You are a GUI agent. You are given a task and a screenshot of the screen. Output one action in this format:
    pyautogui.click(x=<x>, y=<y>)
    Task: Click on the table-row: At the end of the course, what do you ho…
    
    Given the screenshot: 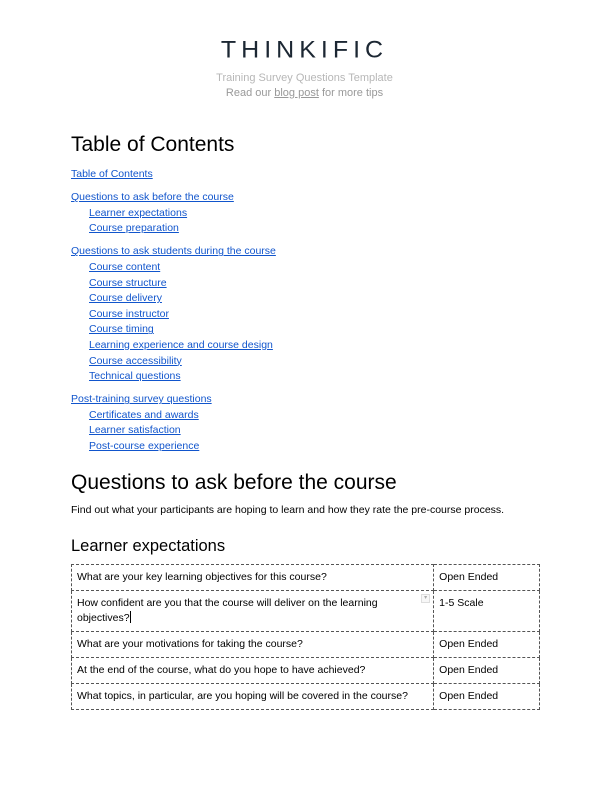 What is the action you would take?
    pyautogui.click(x=305, y=670)
    